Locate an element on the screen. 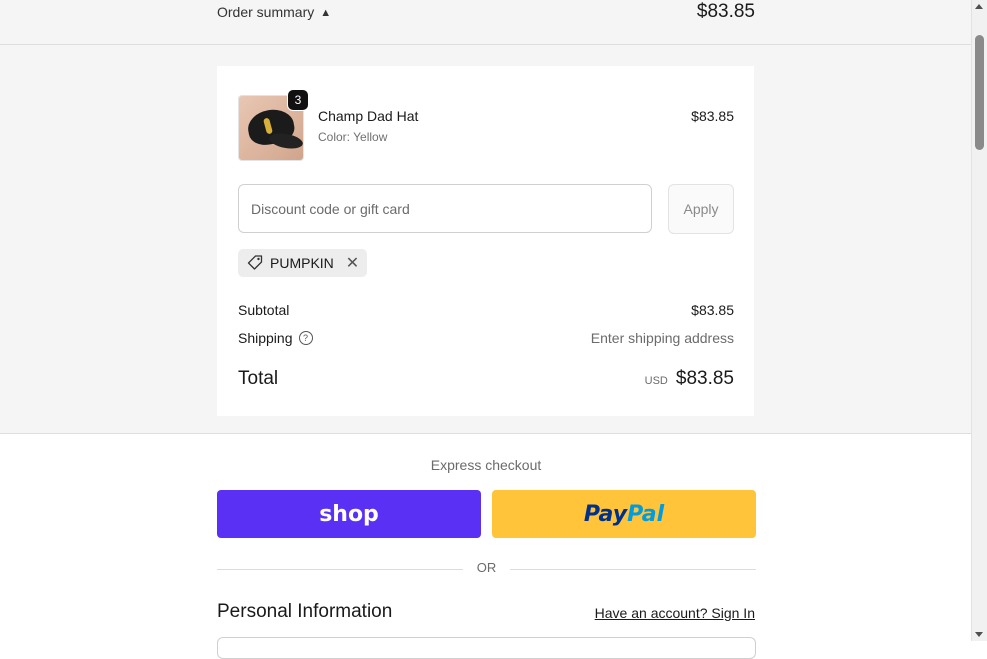 The width and height of the screenshot is (987, 659). page-scrollbar is located at coordinates (979, 320).